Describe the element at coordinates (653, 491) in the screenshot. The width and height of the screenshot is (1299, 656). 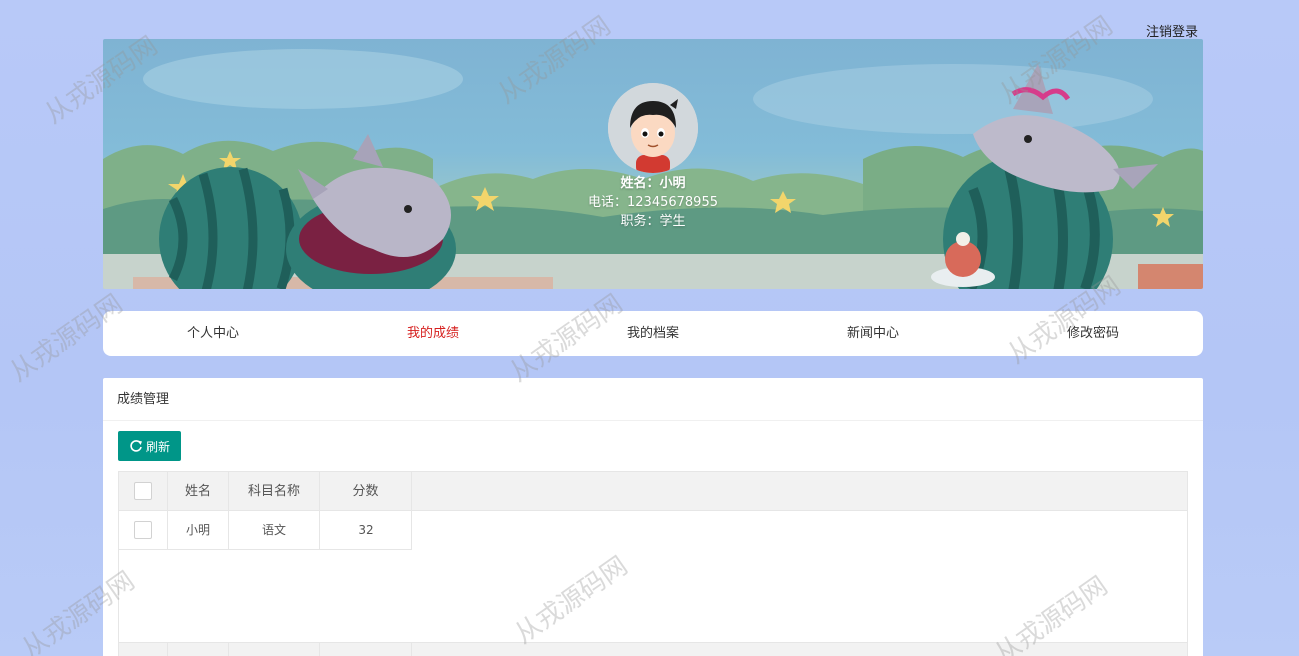
I see `table-header: 姓名 科目名称 分数` at that location.